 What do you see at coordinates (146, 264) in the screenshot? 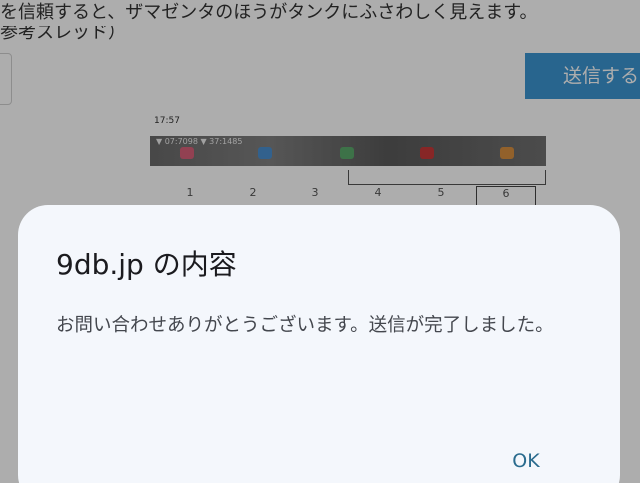
I see `dialog-title: 9db.jp の内容` at bounding box center [146, 264].